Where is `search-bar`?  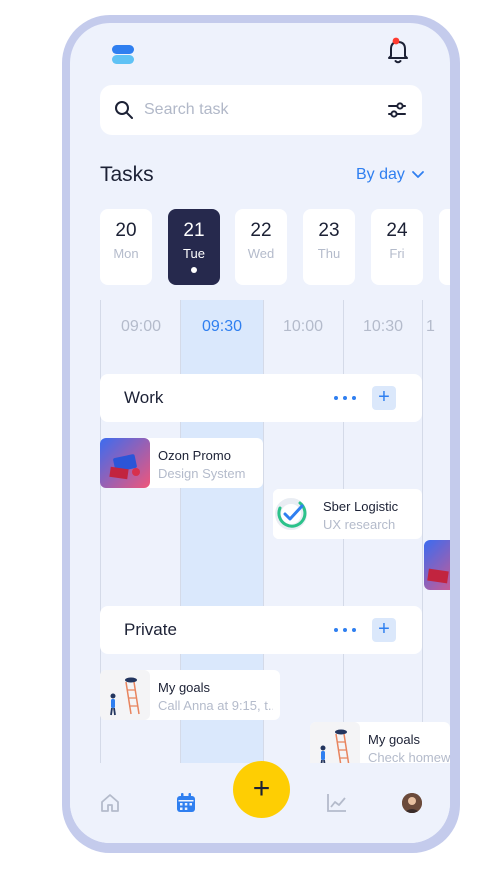
search-bar is located at coordinates (261, 110).